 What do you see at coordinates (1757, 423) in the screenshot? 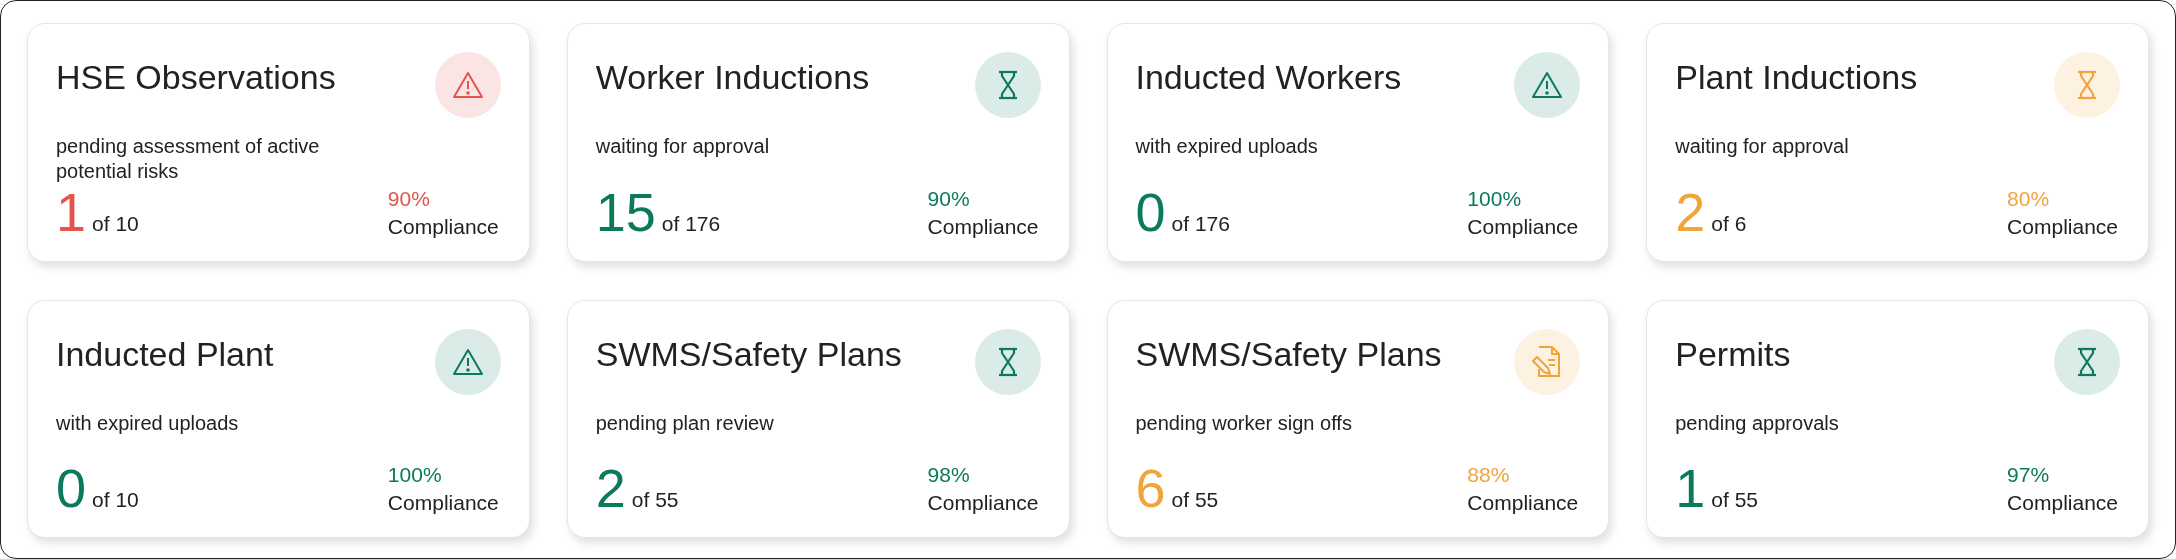
I see `card-subtitle: pending approvals` at bounding box center [1757, 423].